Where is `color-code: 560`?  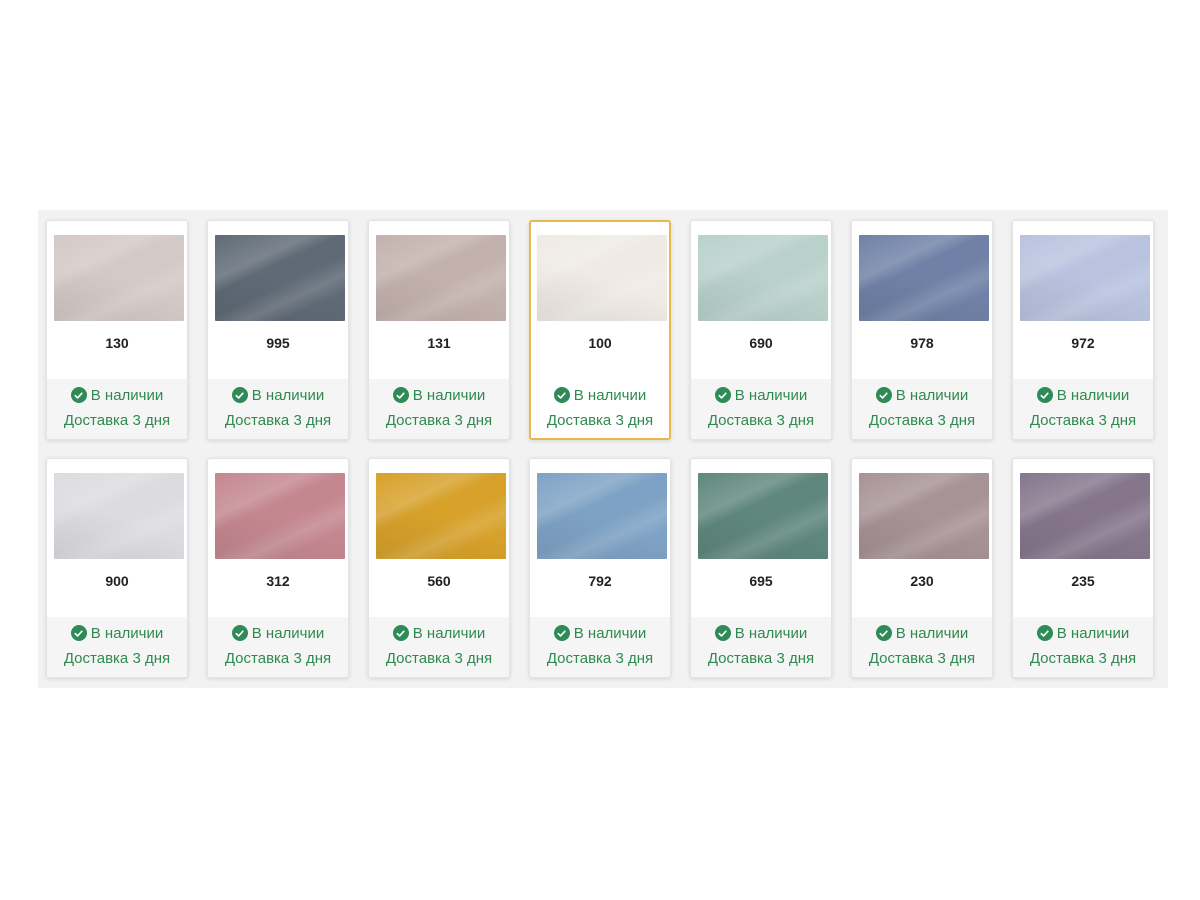 color-code: 560 is located at coordinates (439, 581).